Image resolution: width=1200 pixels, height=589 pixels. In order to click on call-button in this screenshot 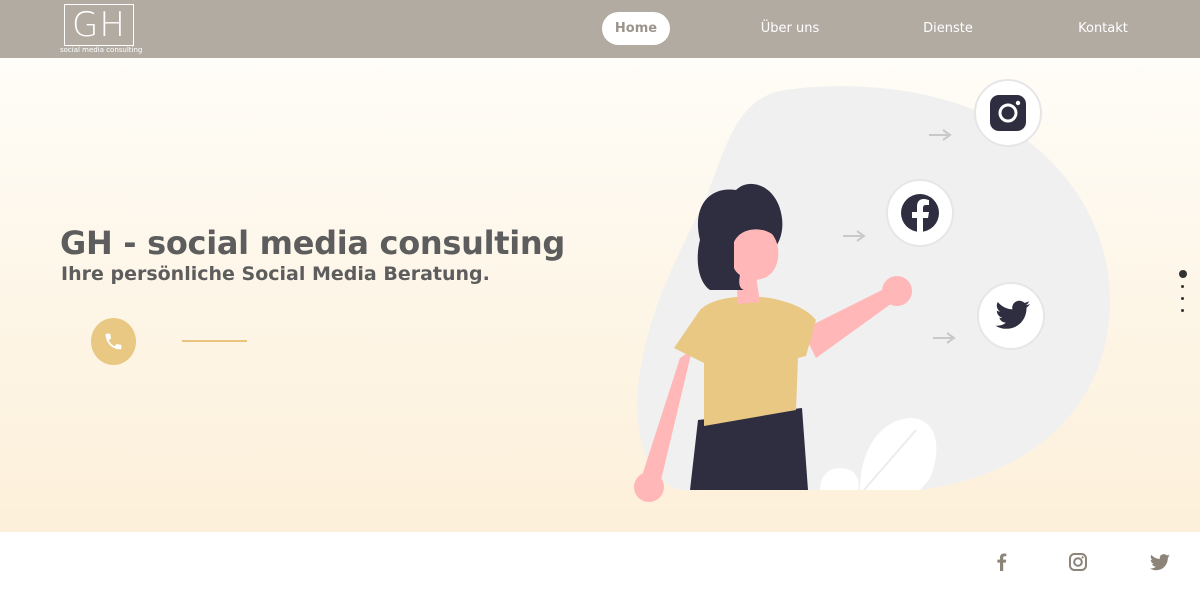, I will do `click(113, 341)`.